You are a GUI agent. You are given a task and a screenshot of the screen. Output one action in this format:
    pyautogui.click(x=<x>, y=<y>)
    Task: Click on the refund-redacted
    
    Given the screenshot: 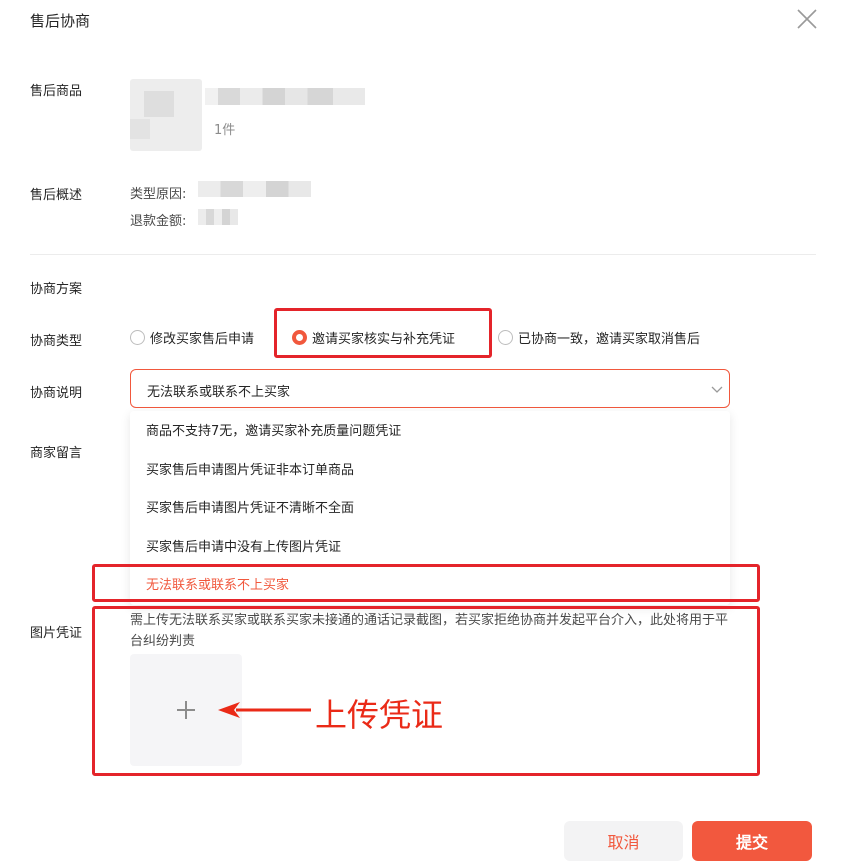 What is the action you would take?
    pyautogui.click(x=218, y=217)
    